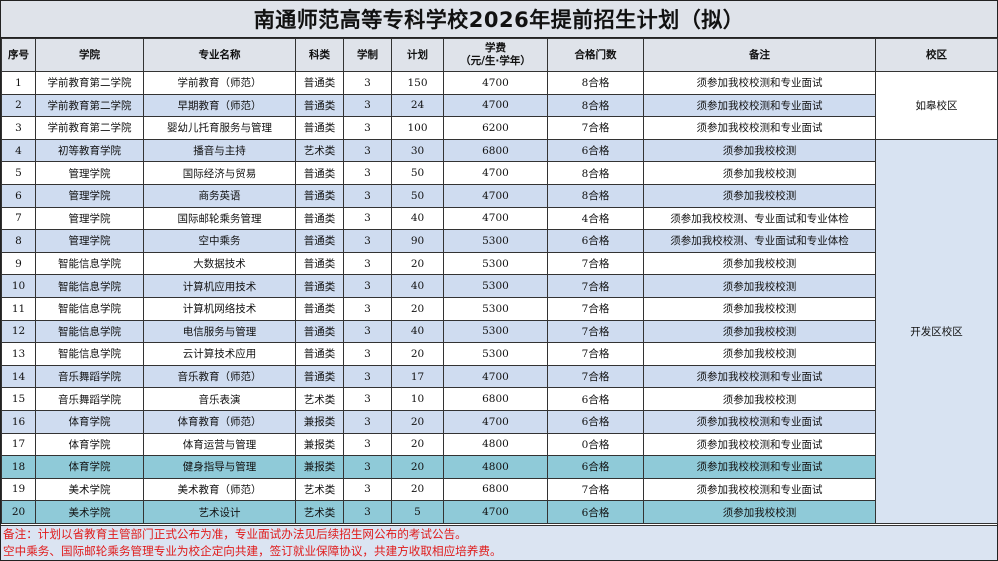 This screenshot has height=561, width=998. I want to click on cell-plan: 40, so click(417, 286).